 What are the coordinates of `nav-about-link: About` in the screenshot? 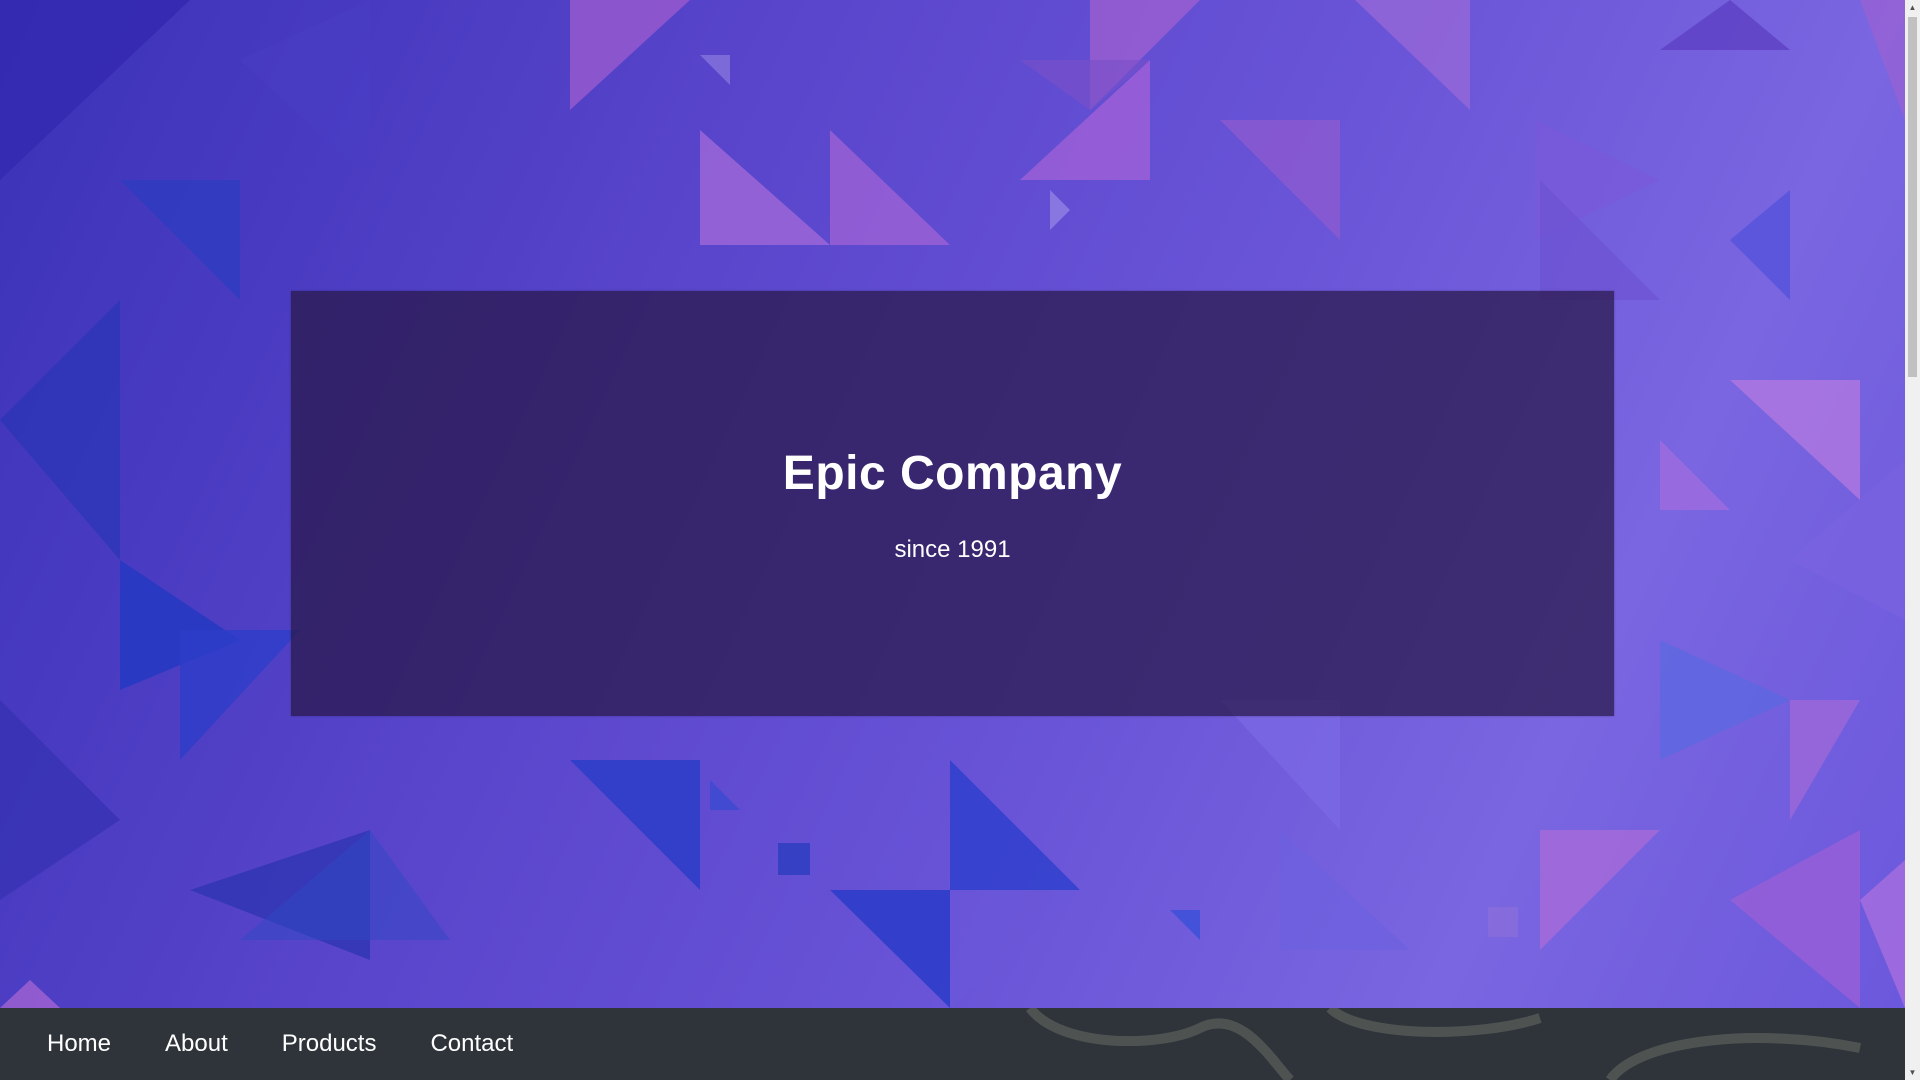 It's located at (196, 1044).